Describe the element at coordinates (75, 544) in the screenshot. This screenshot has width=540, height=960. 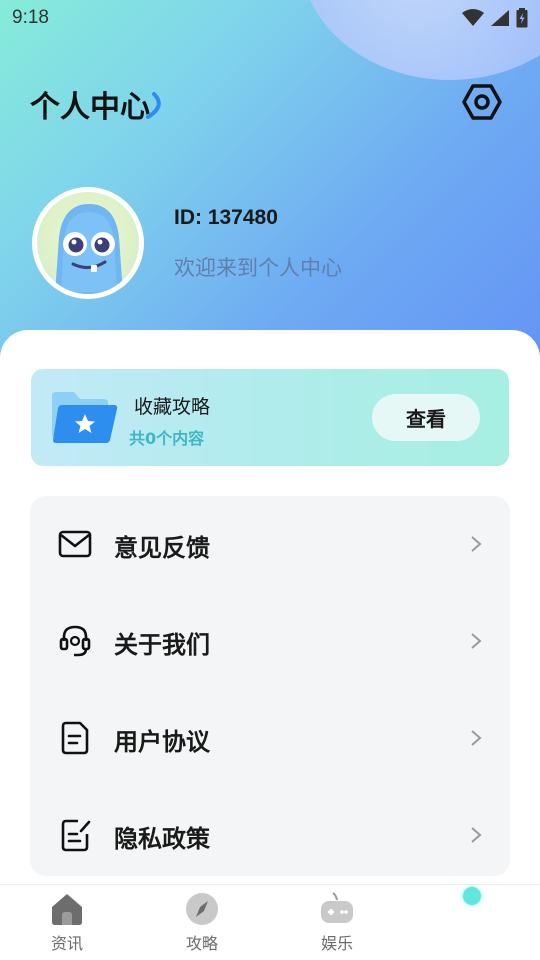
I see `mail-icon` at that location.